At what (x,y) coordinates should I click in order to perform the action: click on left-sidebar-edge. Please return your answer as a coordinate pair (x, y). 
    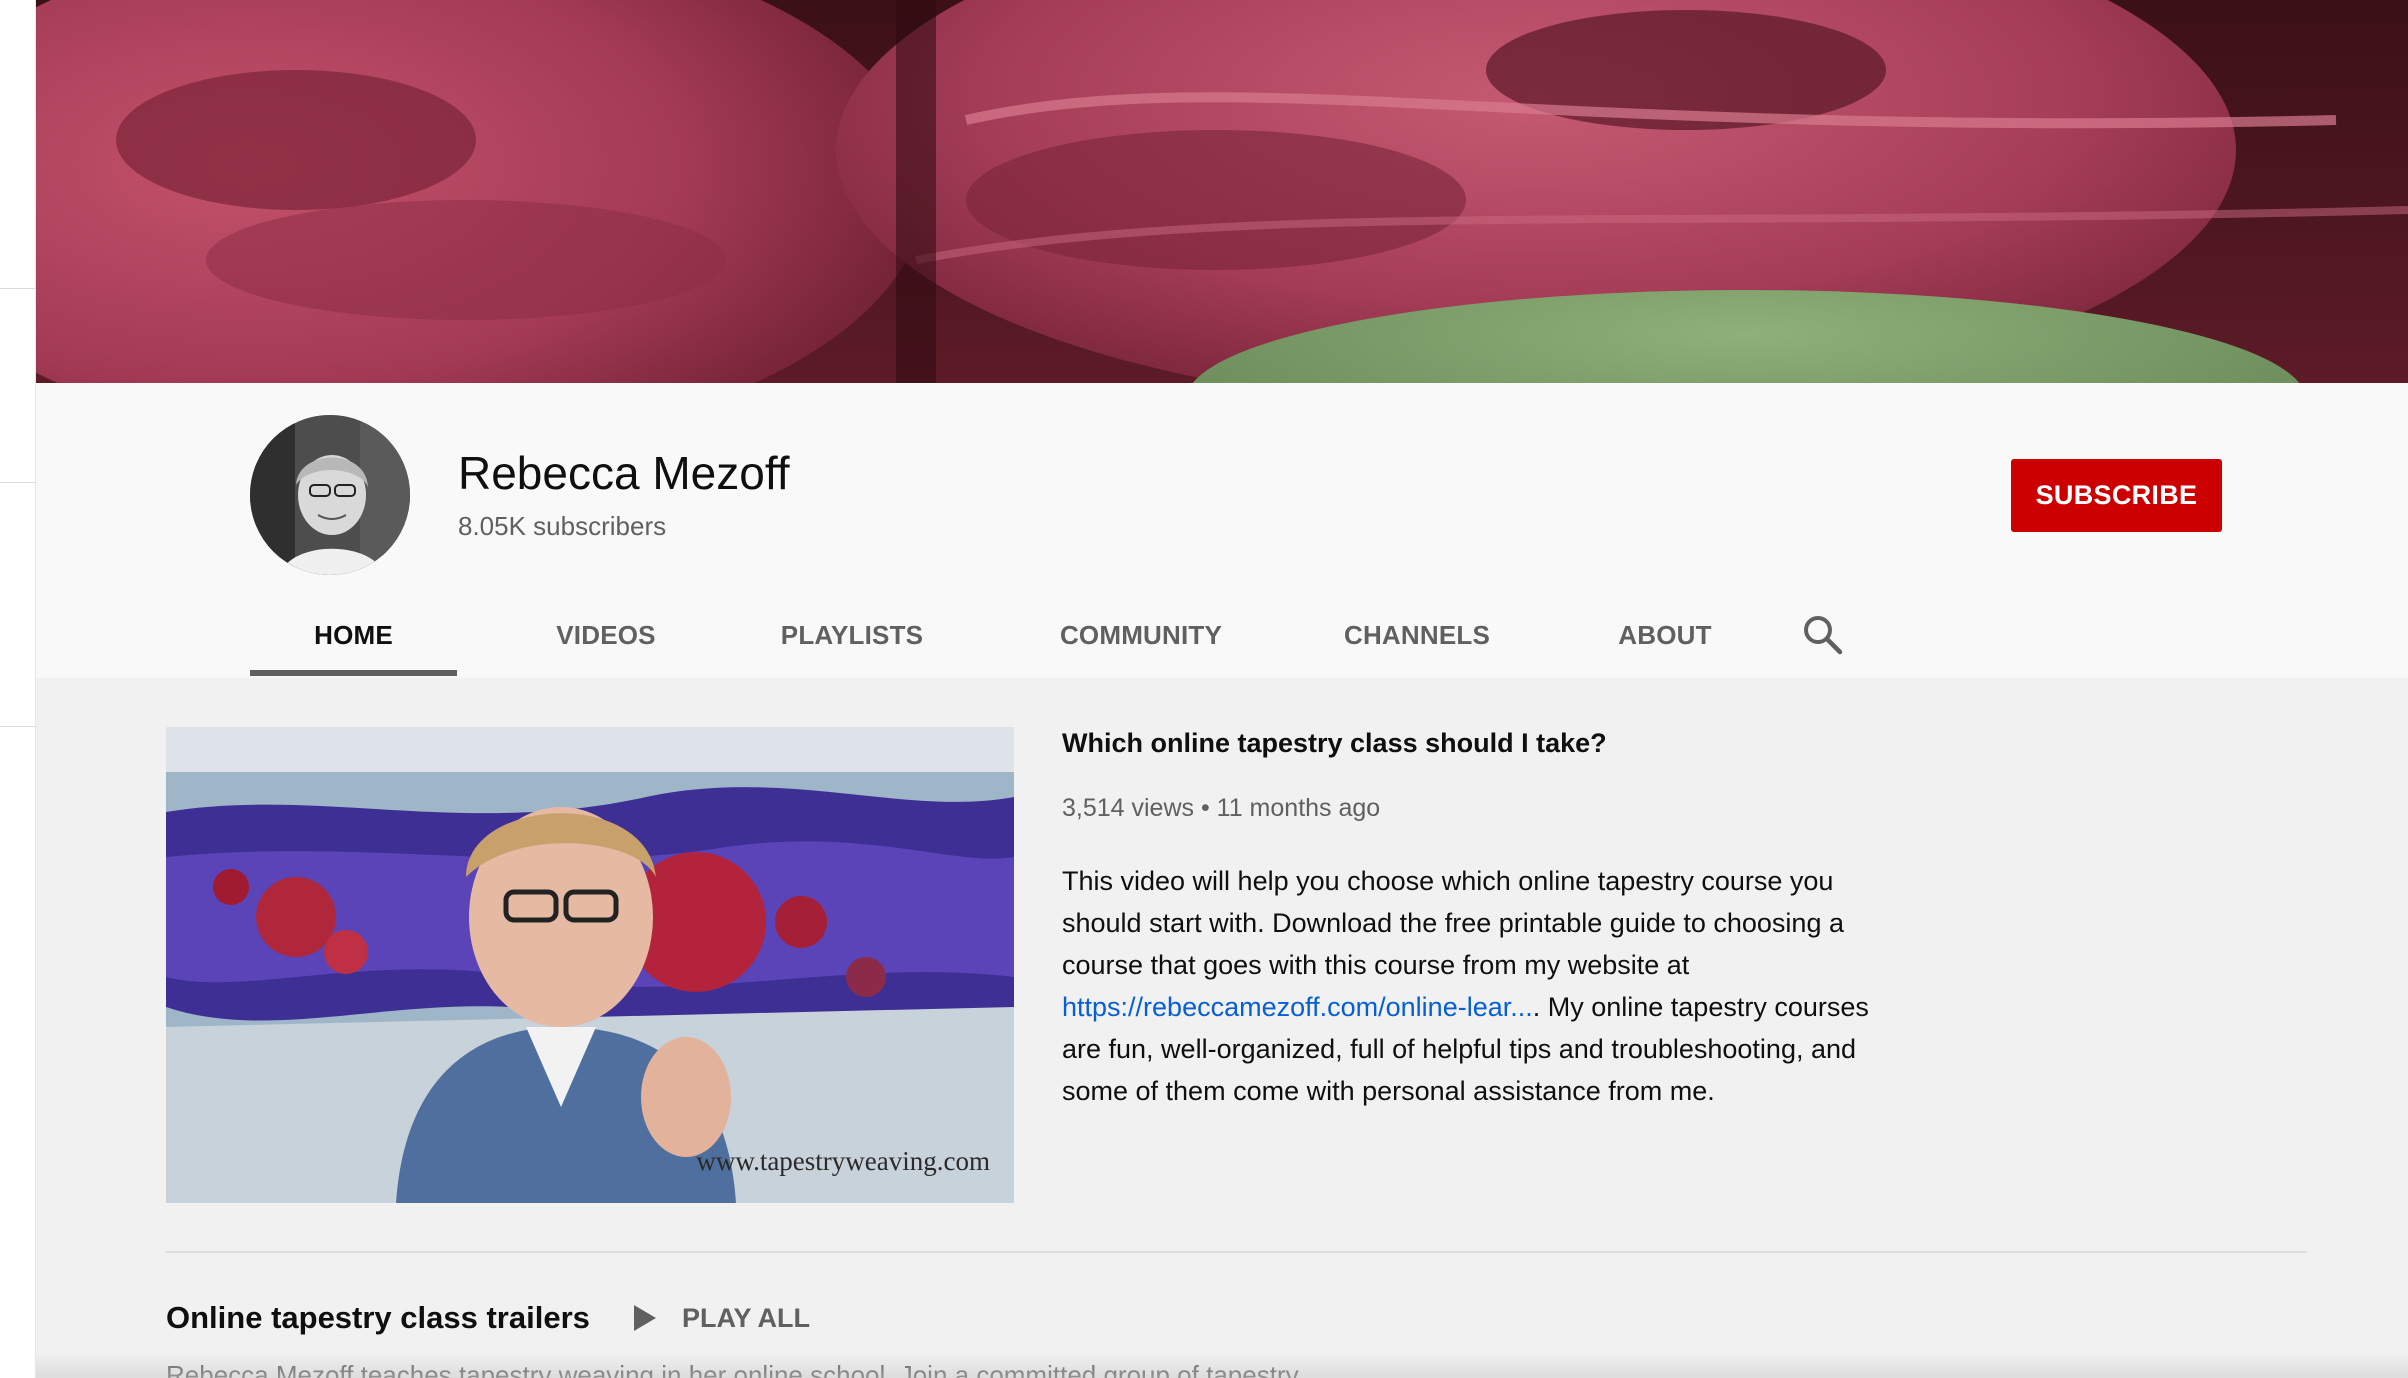
    Looking at the image, I should click on (18, 689).